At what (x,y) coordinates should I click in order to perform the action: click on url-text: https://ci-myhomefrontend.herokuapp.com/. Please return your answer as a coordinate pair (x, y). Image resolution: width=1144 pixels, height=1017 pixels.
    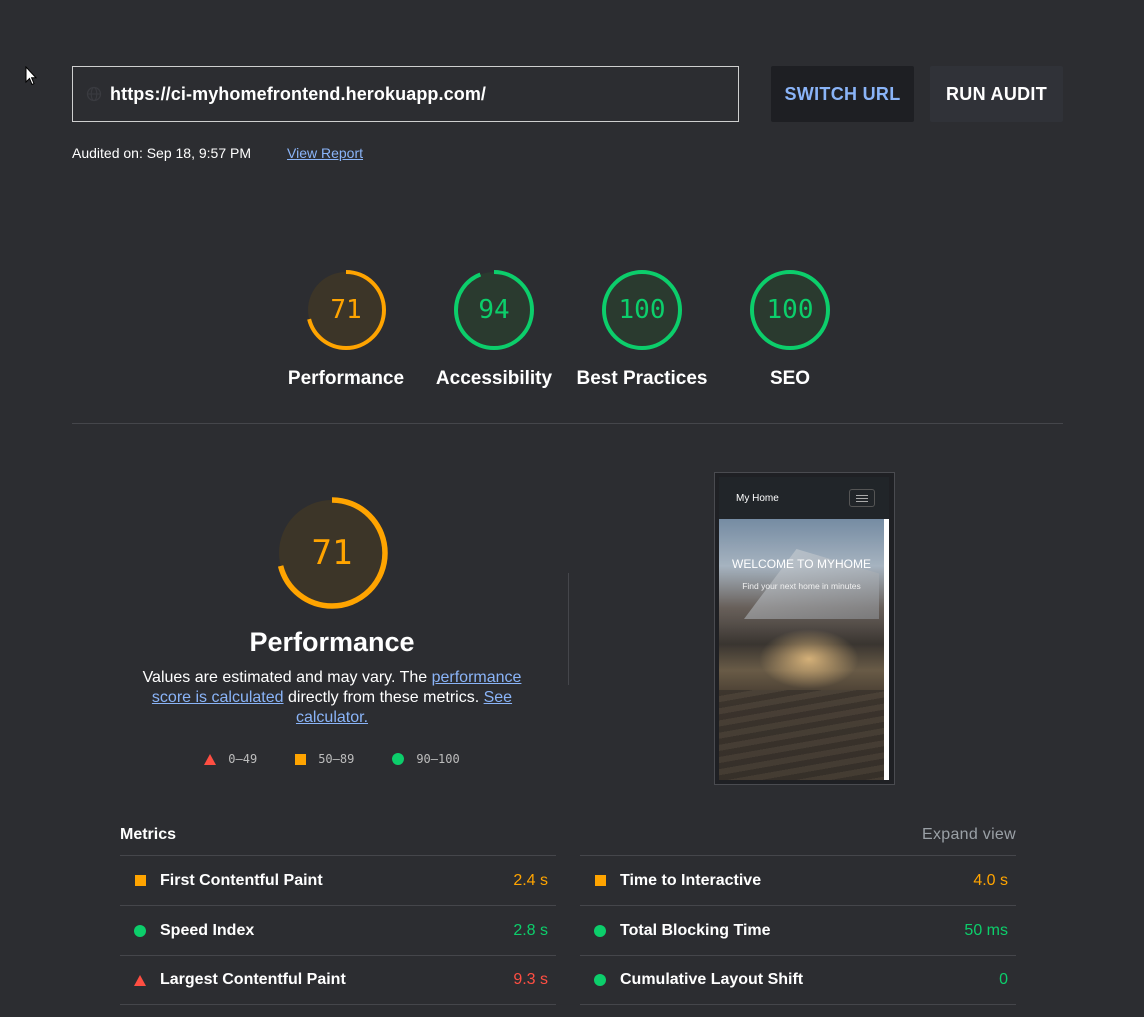
    Looking at the image, I should click on (298, 93).